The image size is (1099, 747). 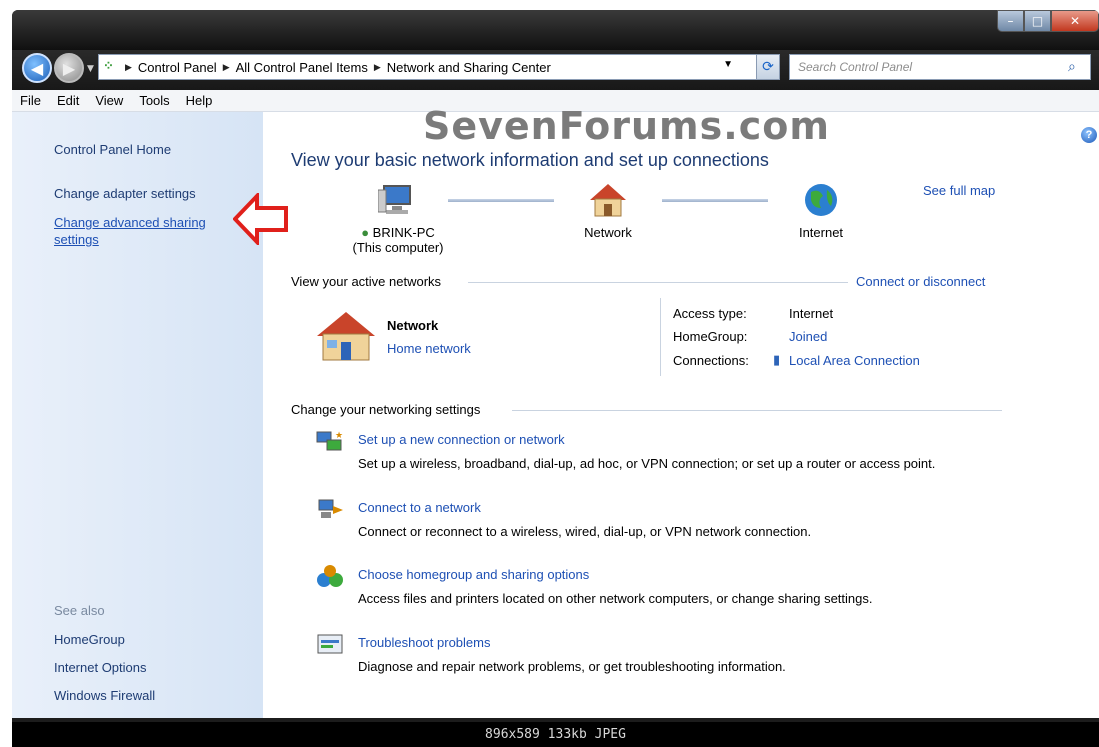 What do you see at coordinates (821, 200) in the screenshot?
I see `globe-icon` at bounding box center [821, 200].